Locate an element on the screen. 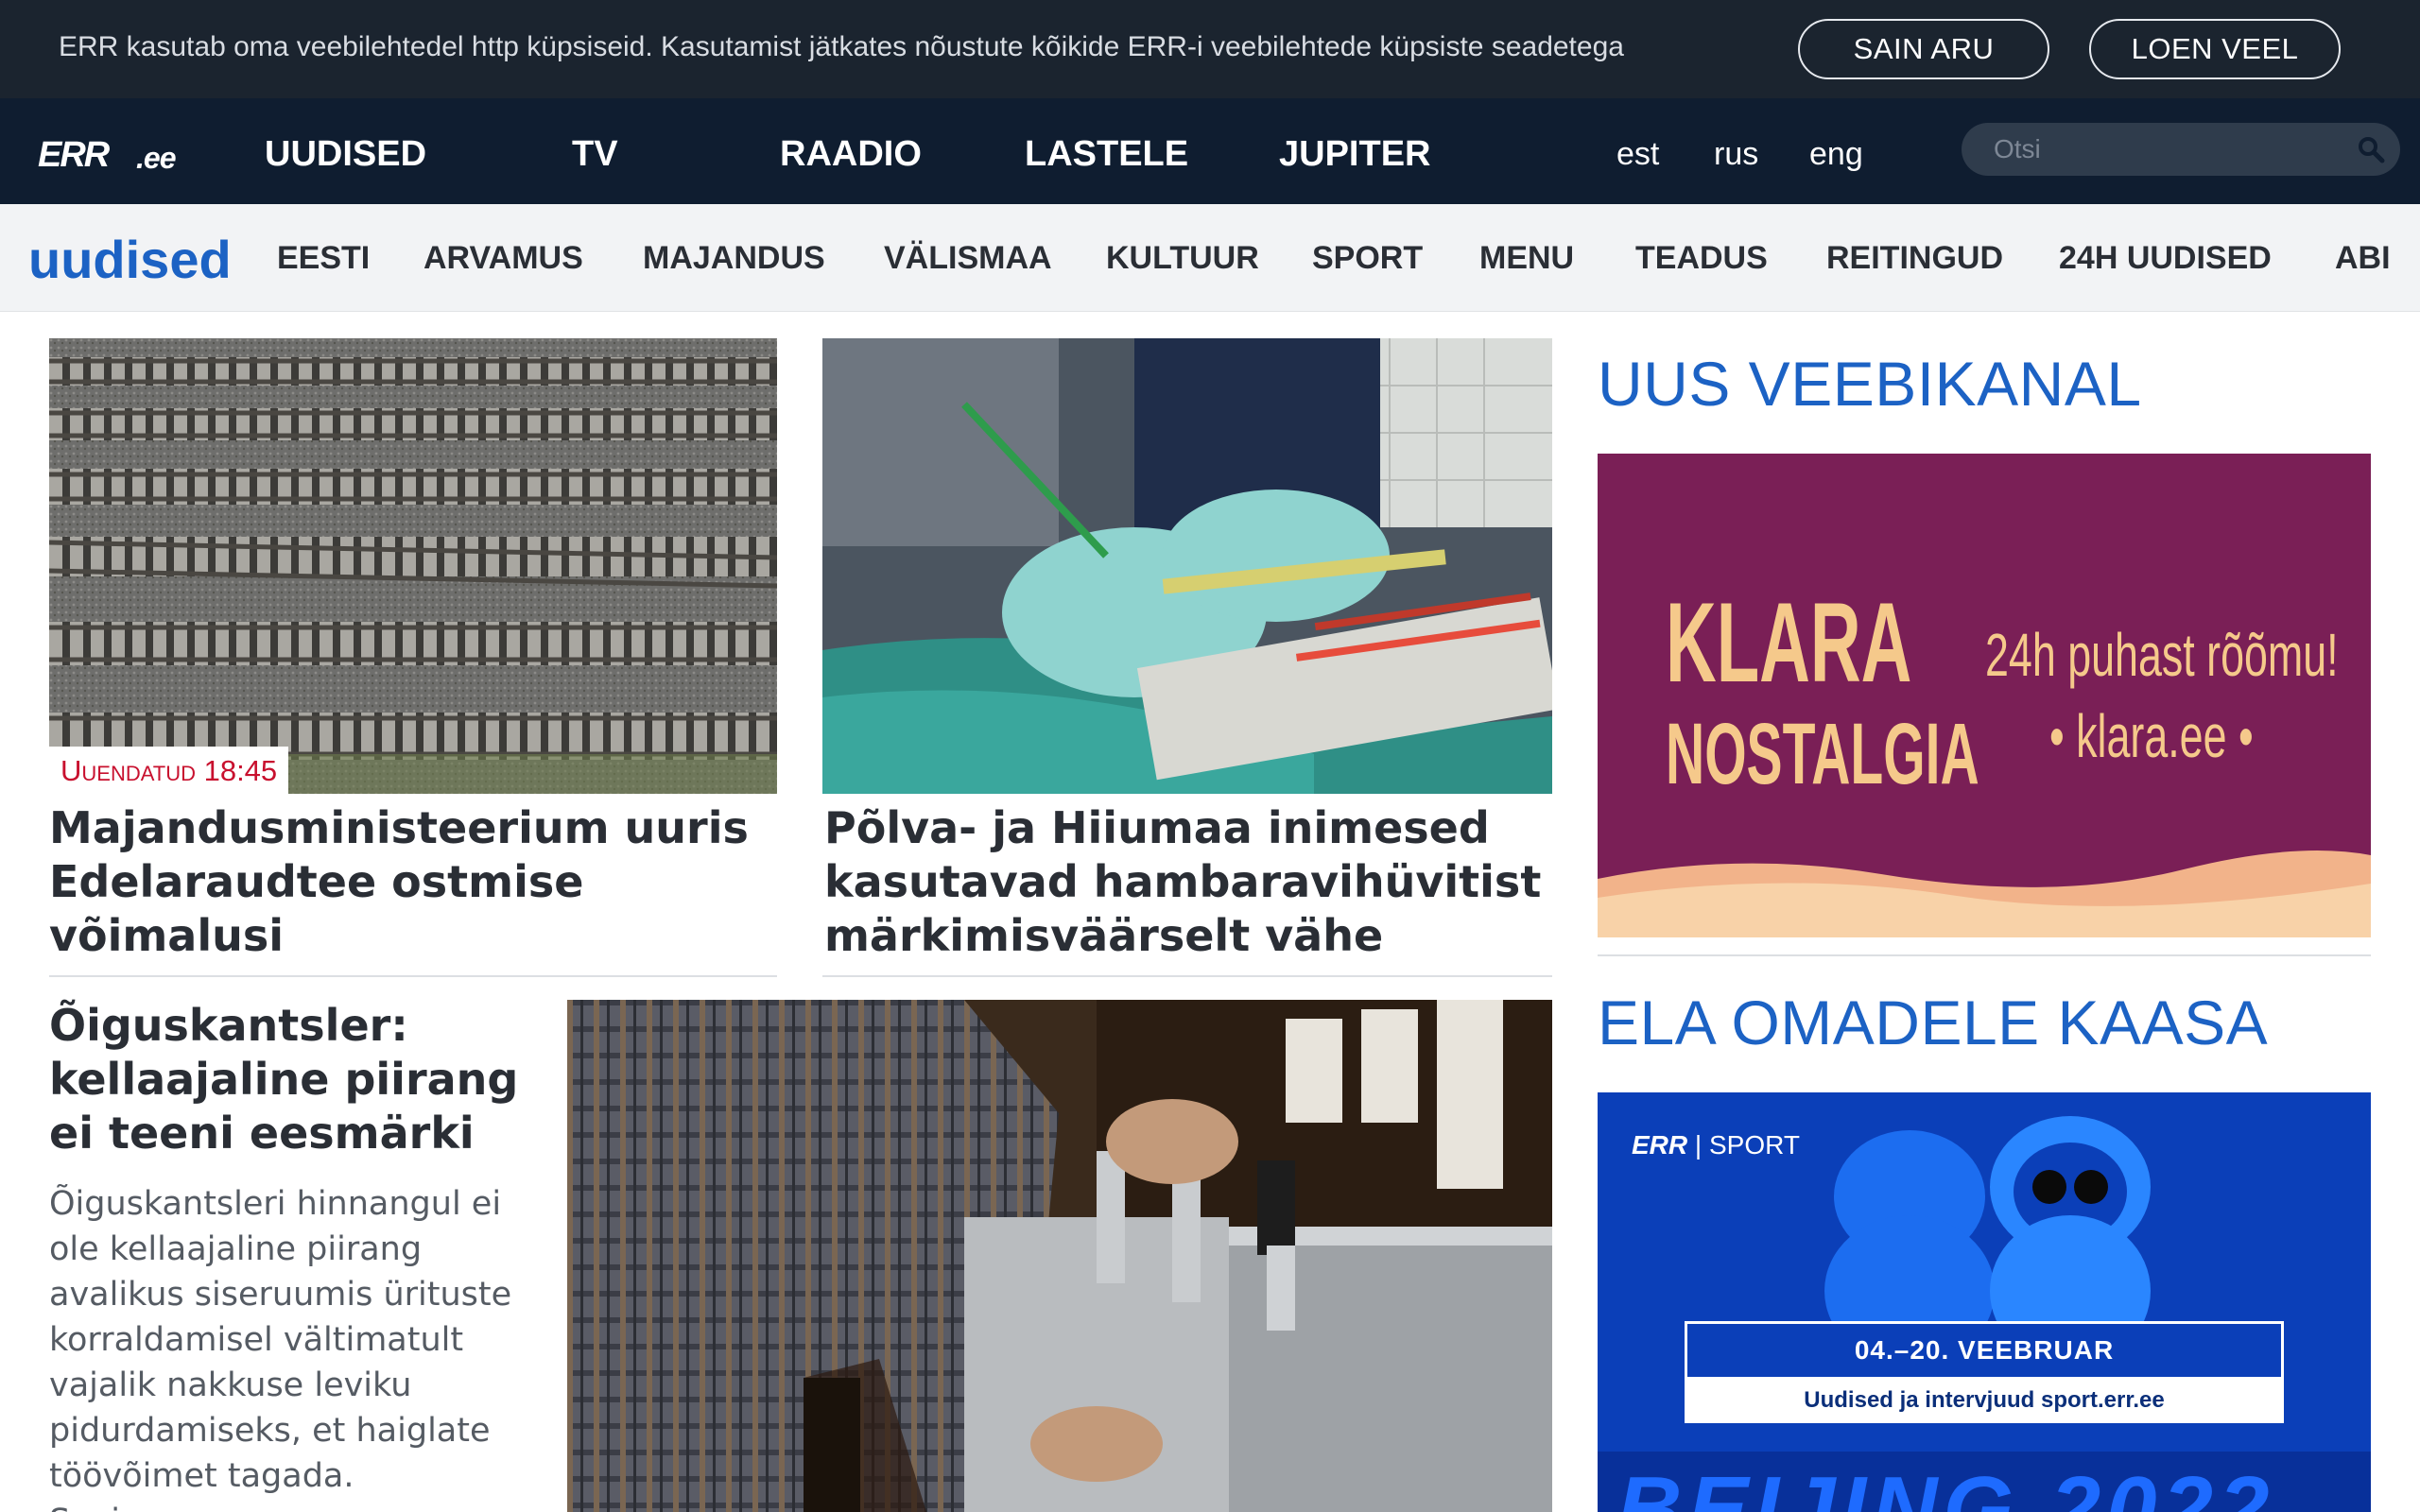 Image resolution: width=2420 pixels, height=1512 pixels. subnav-kultuur: KULTUUR is located at coordinates (1182, 258).